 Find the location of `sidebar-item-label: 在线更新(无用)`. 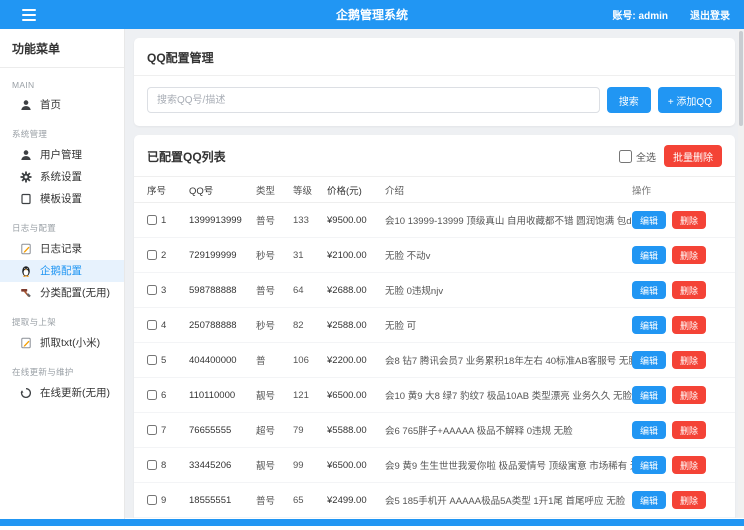

sidebar-item-label: 在线更新(无用) is located at coordinates (75, 393).